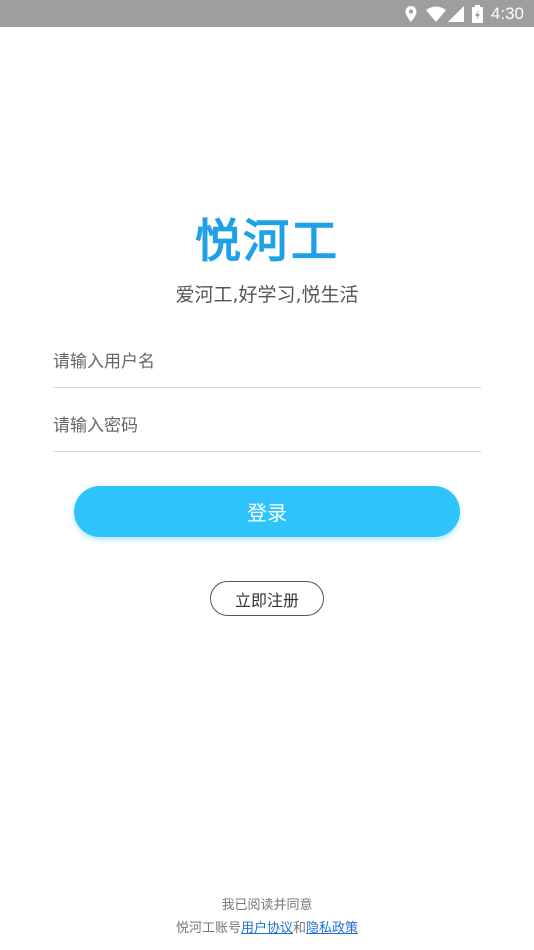 The height and width of the screenshot is (950, 534). Describe the element at coordinates (267, 295) in the screenshot. I see `app-slogan: 爱河工,好学习,悦生活` at that location.